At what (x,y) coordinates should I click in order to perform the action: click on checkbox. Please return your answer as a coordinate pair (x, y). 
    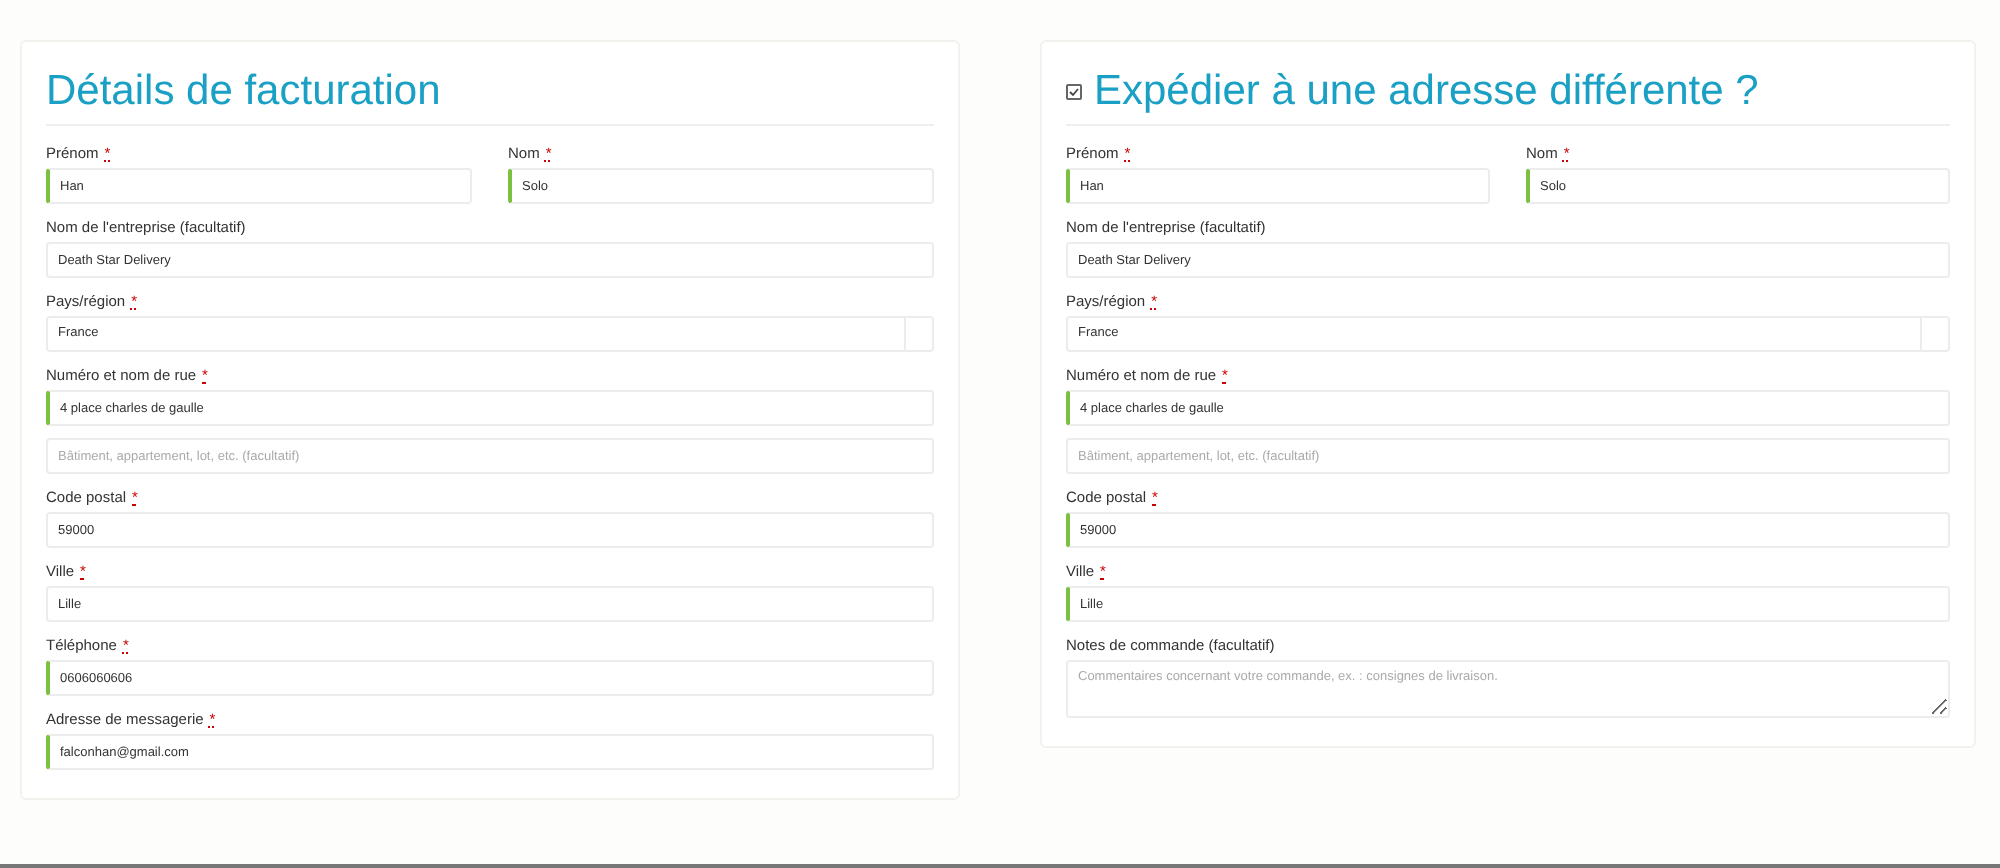
    Looking at the image, I should click on (1074, 91).